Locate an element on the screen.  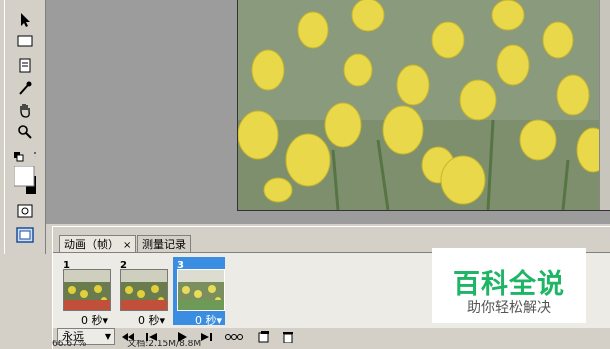
frame-3: 3 0 秒▾ is located at coordinates (199, 292).